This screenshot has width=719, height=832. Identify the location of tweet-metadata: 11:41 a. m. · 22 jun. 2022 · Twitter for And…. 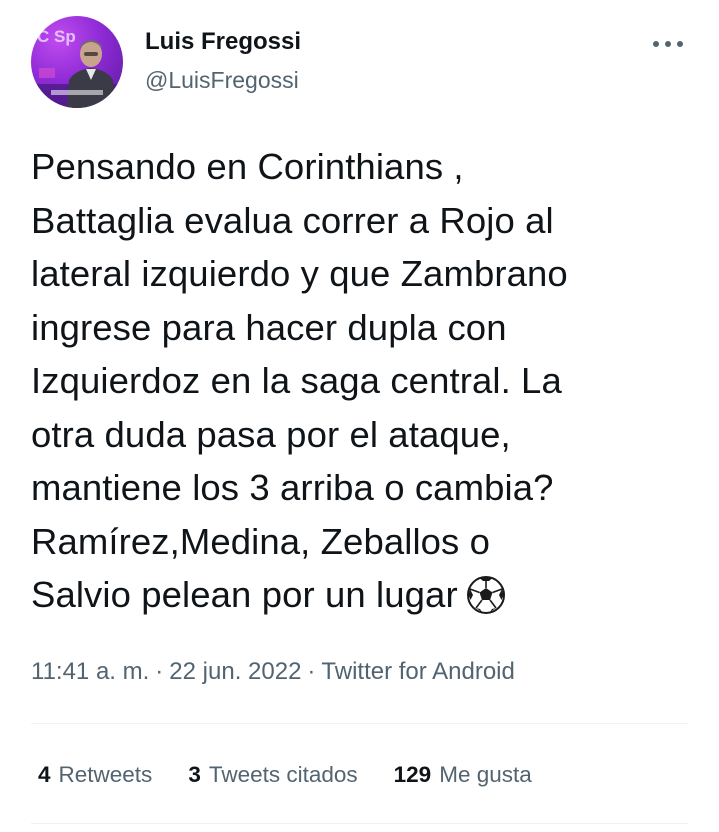
(273, 672).